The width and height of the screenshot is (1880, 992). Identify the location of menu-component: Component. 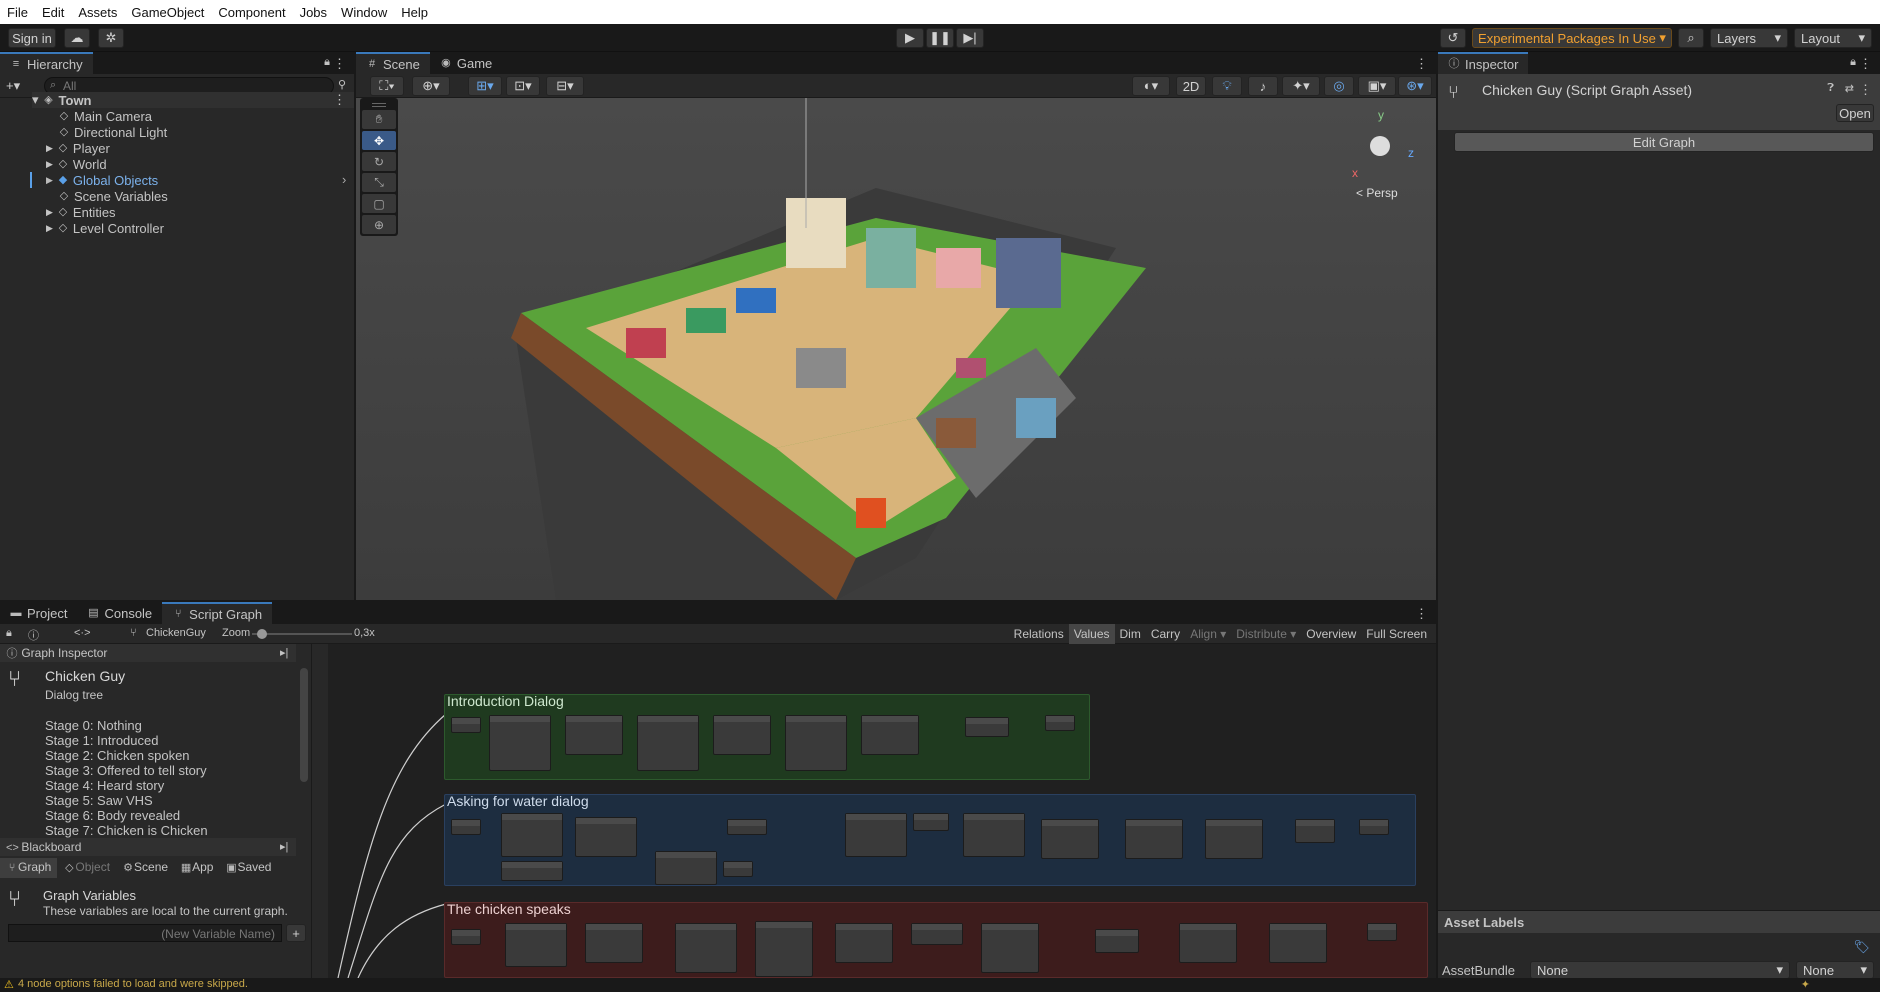
(251, 12).